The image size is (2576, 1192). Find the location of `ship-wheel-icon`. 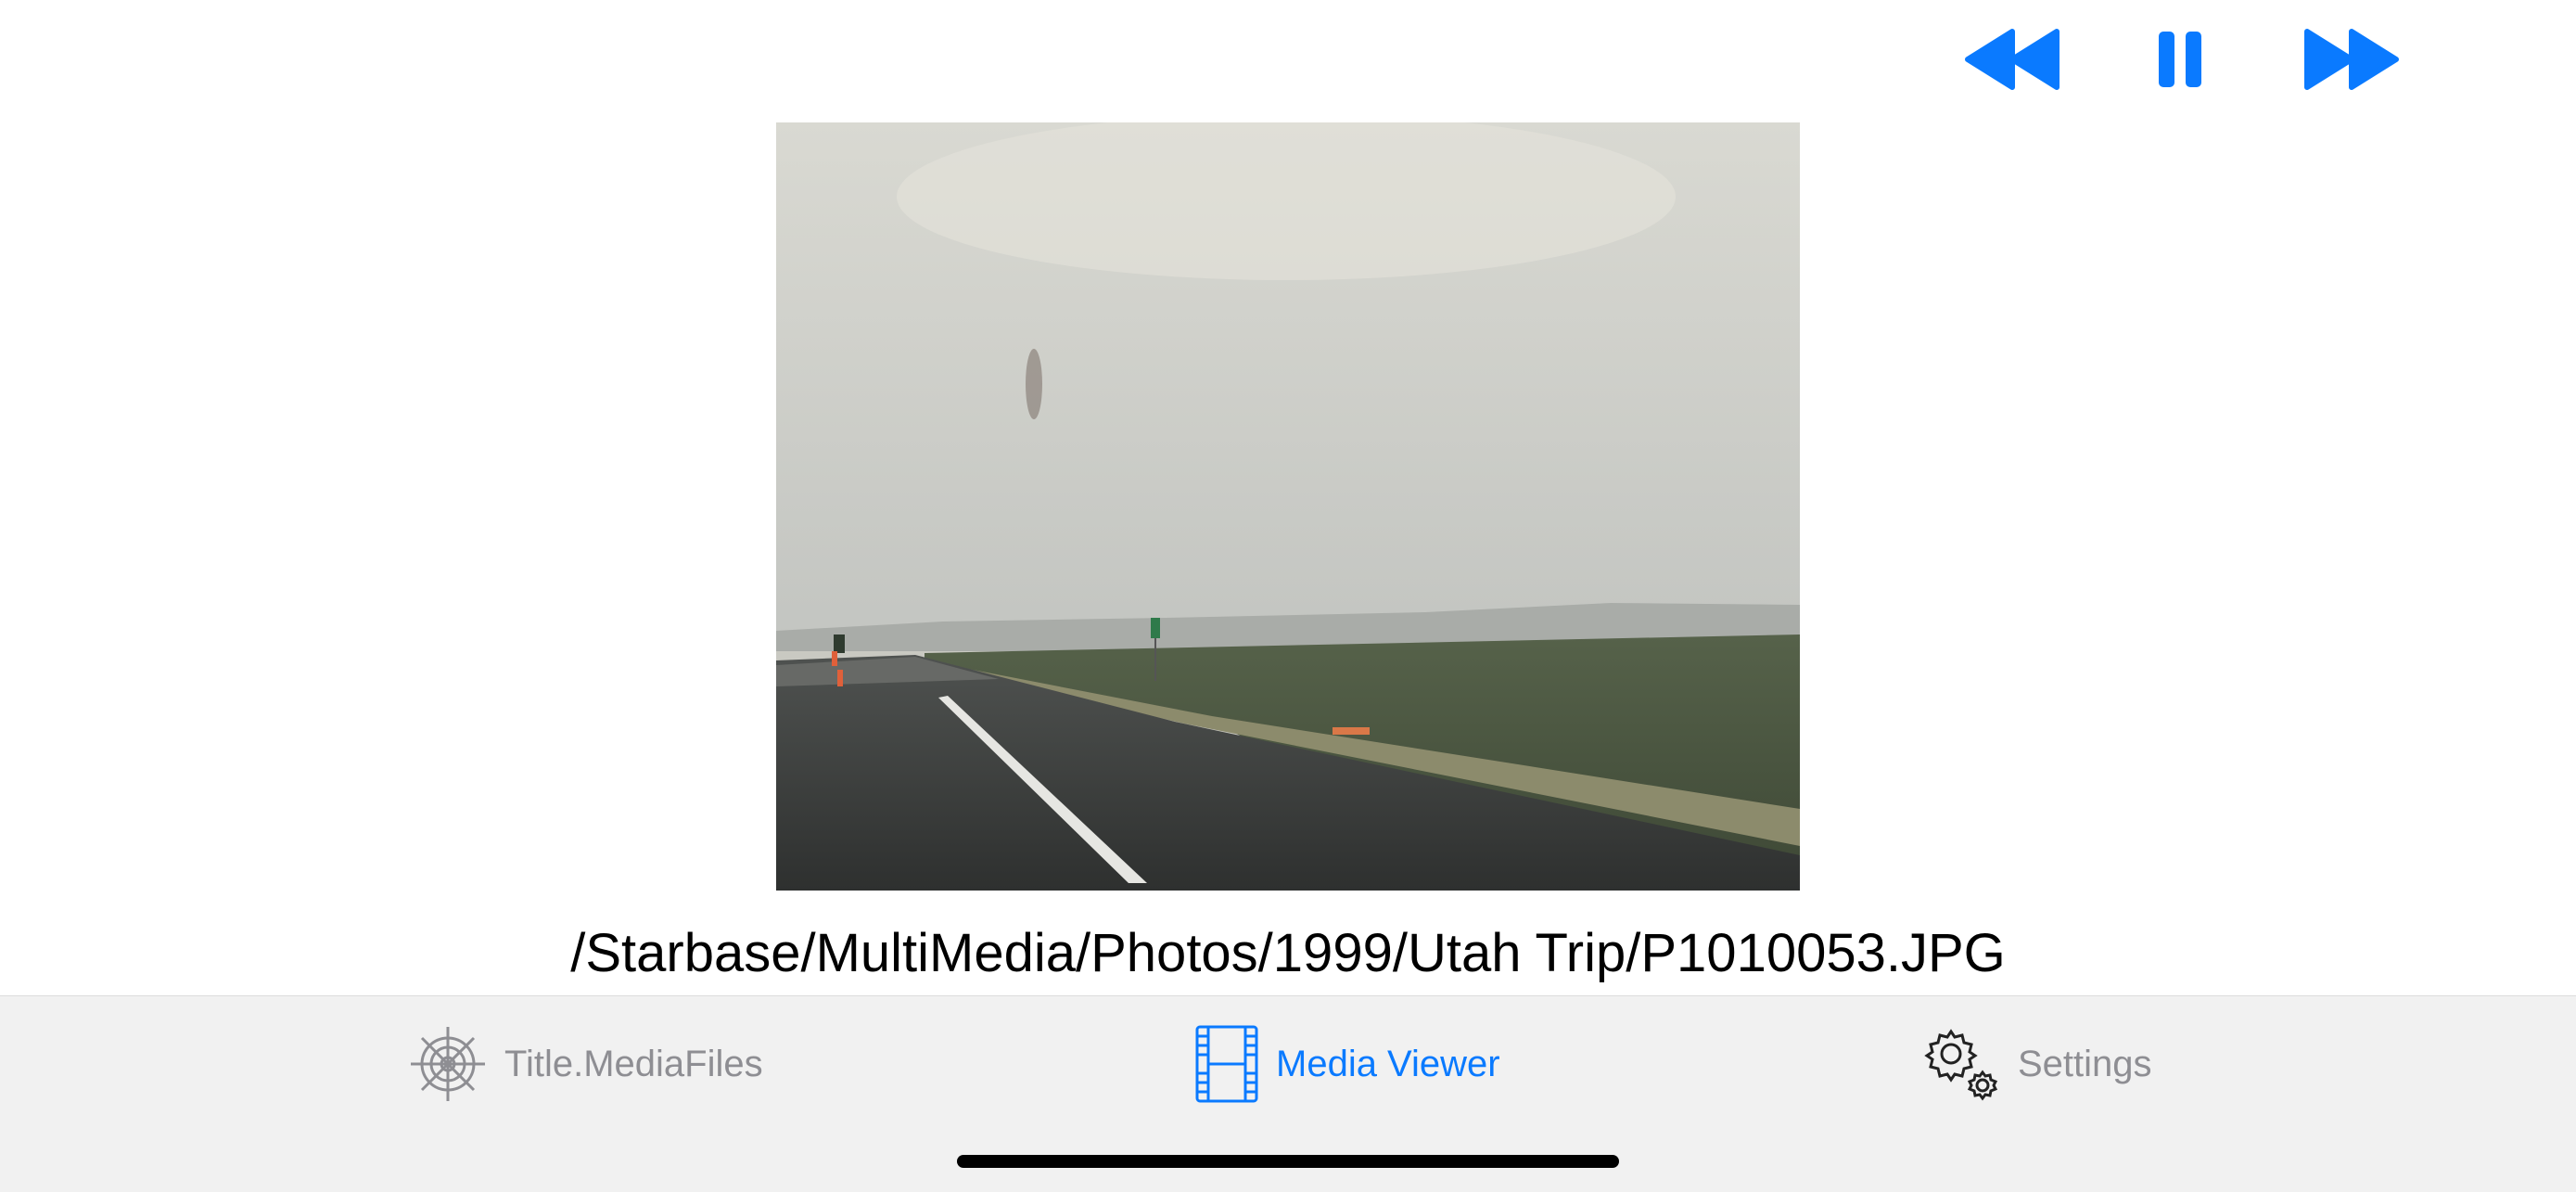

ship-wheel-icon is located at coordinates (448, 1064).